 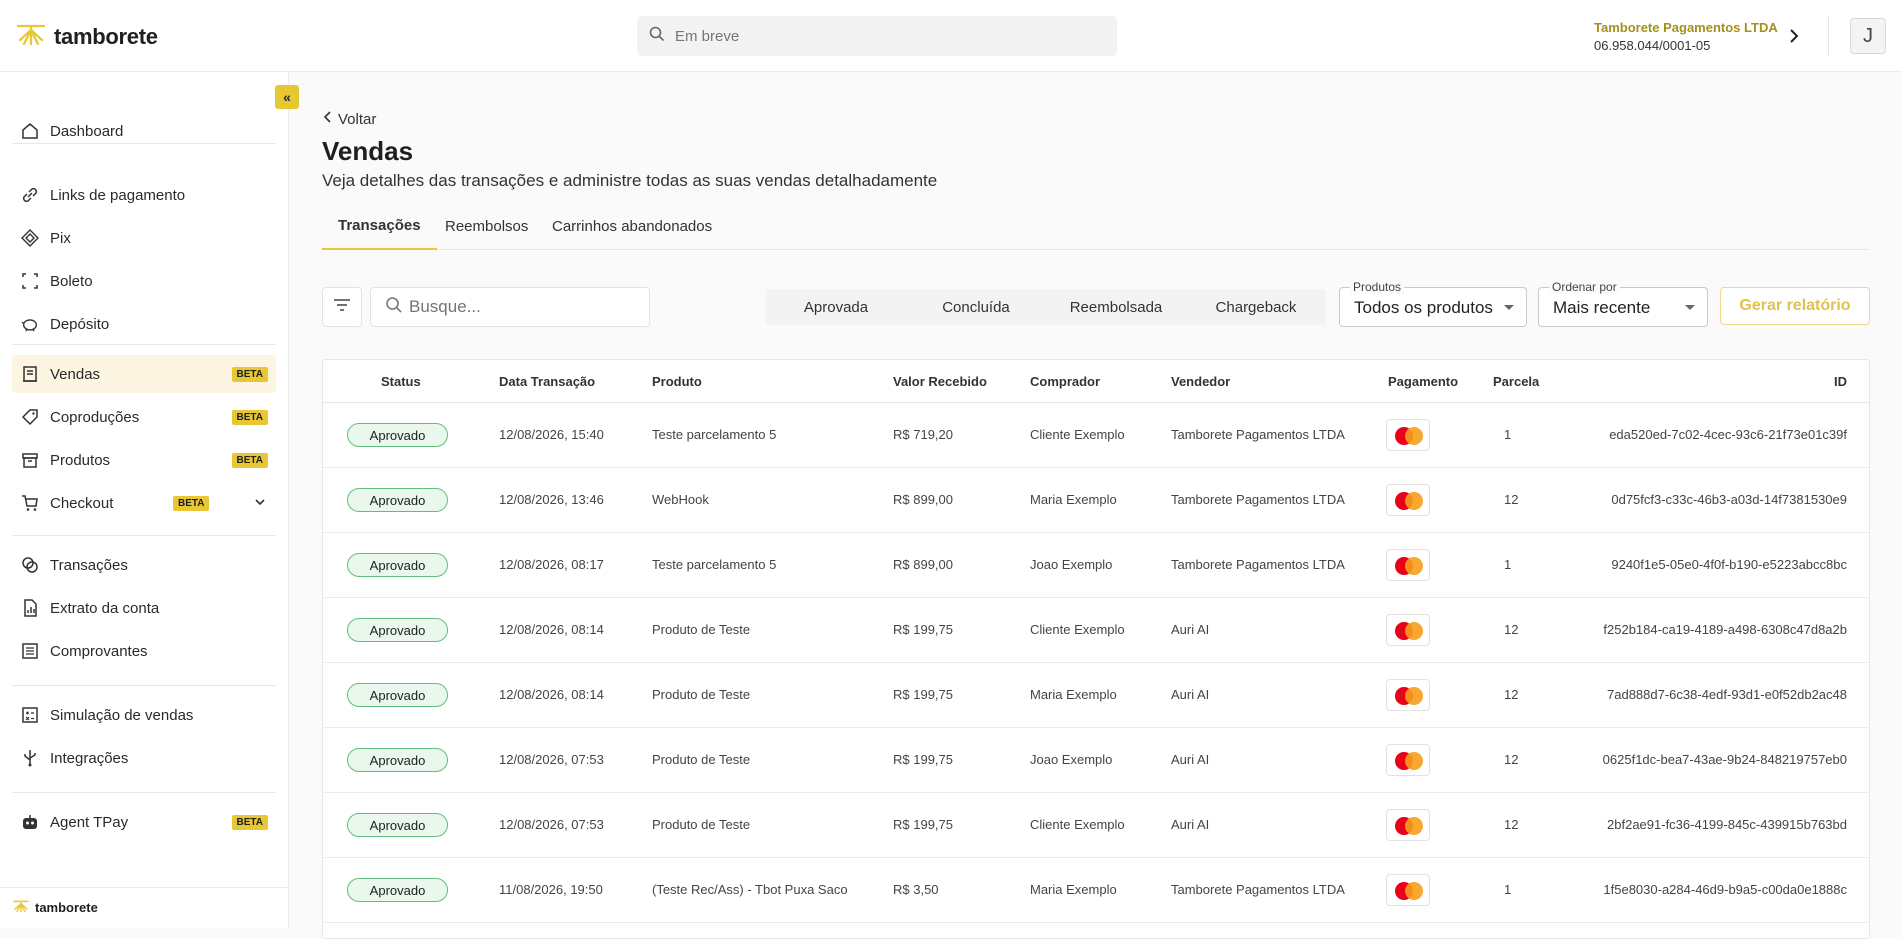 What do you see at coordinates (1690, 307) in the screenshot?
I see `caret-down-icon` at bounding box center [1690, 307].